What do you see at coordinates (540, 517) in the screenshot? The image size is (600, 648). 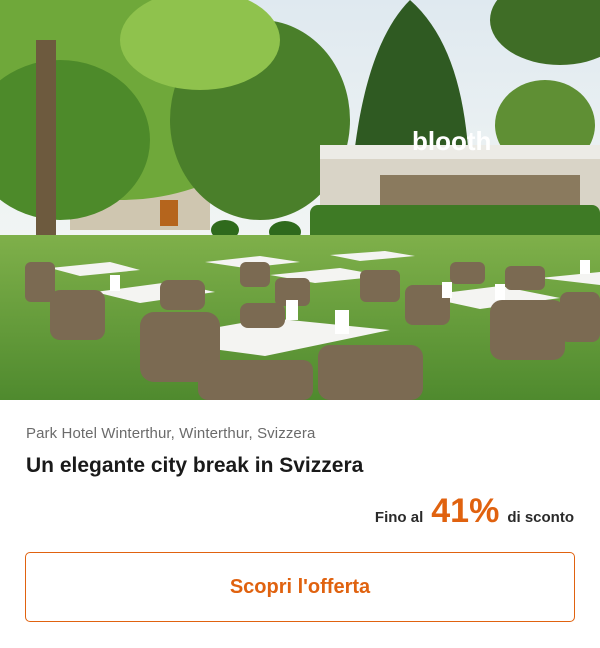 I see `discount-suffix: di sconto` at bounding box center [540, 517].